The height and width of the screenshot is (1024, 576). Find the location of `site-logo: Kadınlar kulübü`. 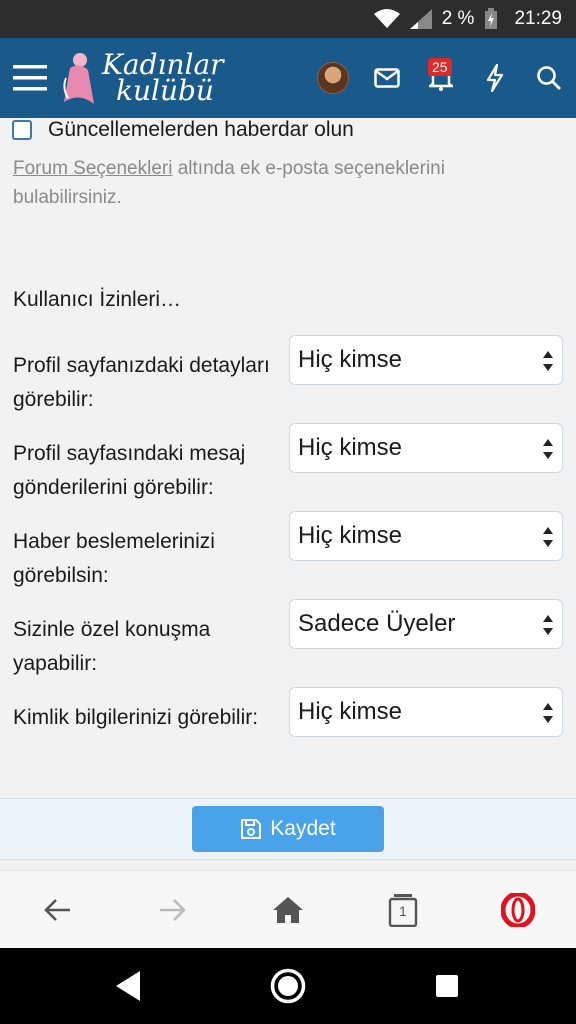

site-logo: Kadınlar kulübü is located at coordinates (142, 78).